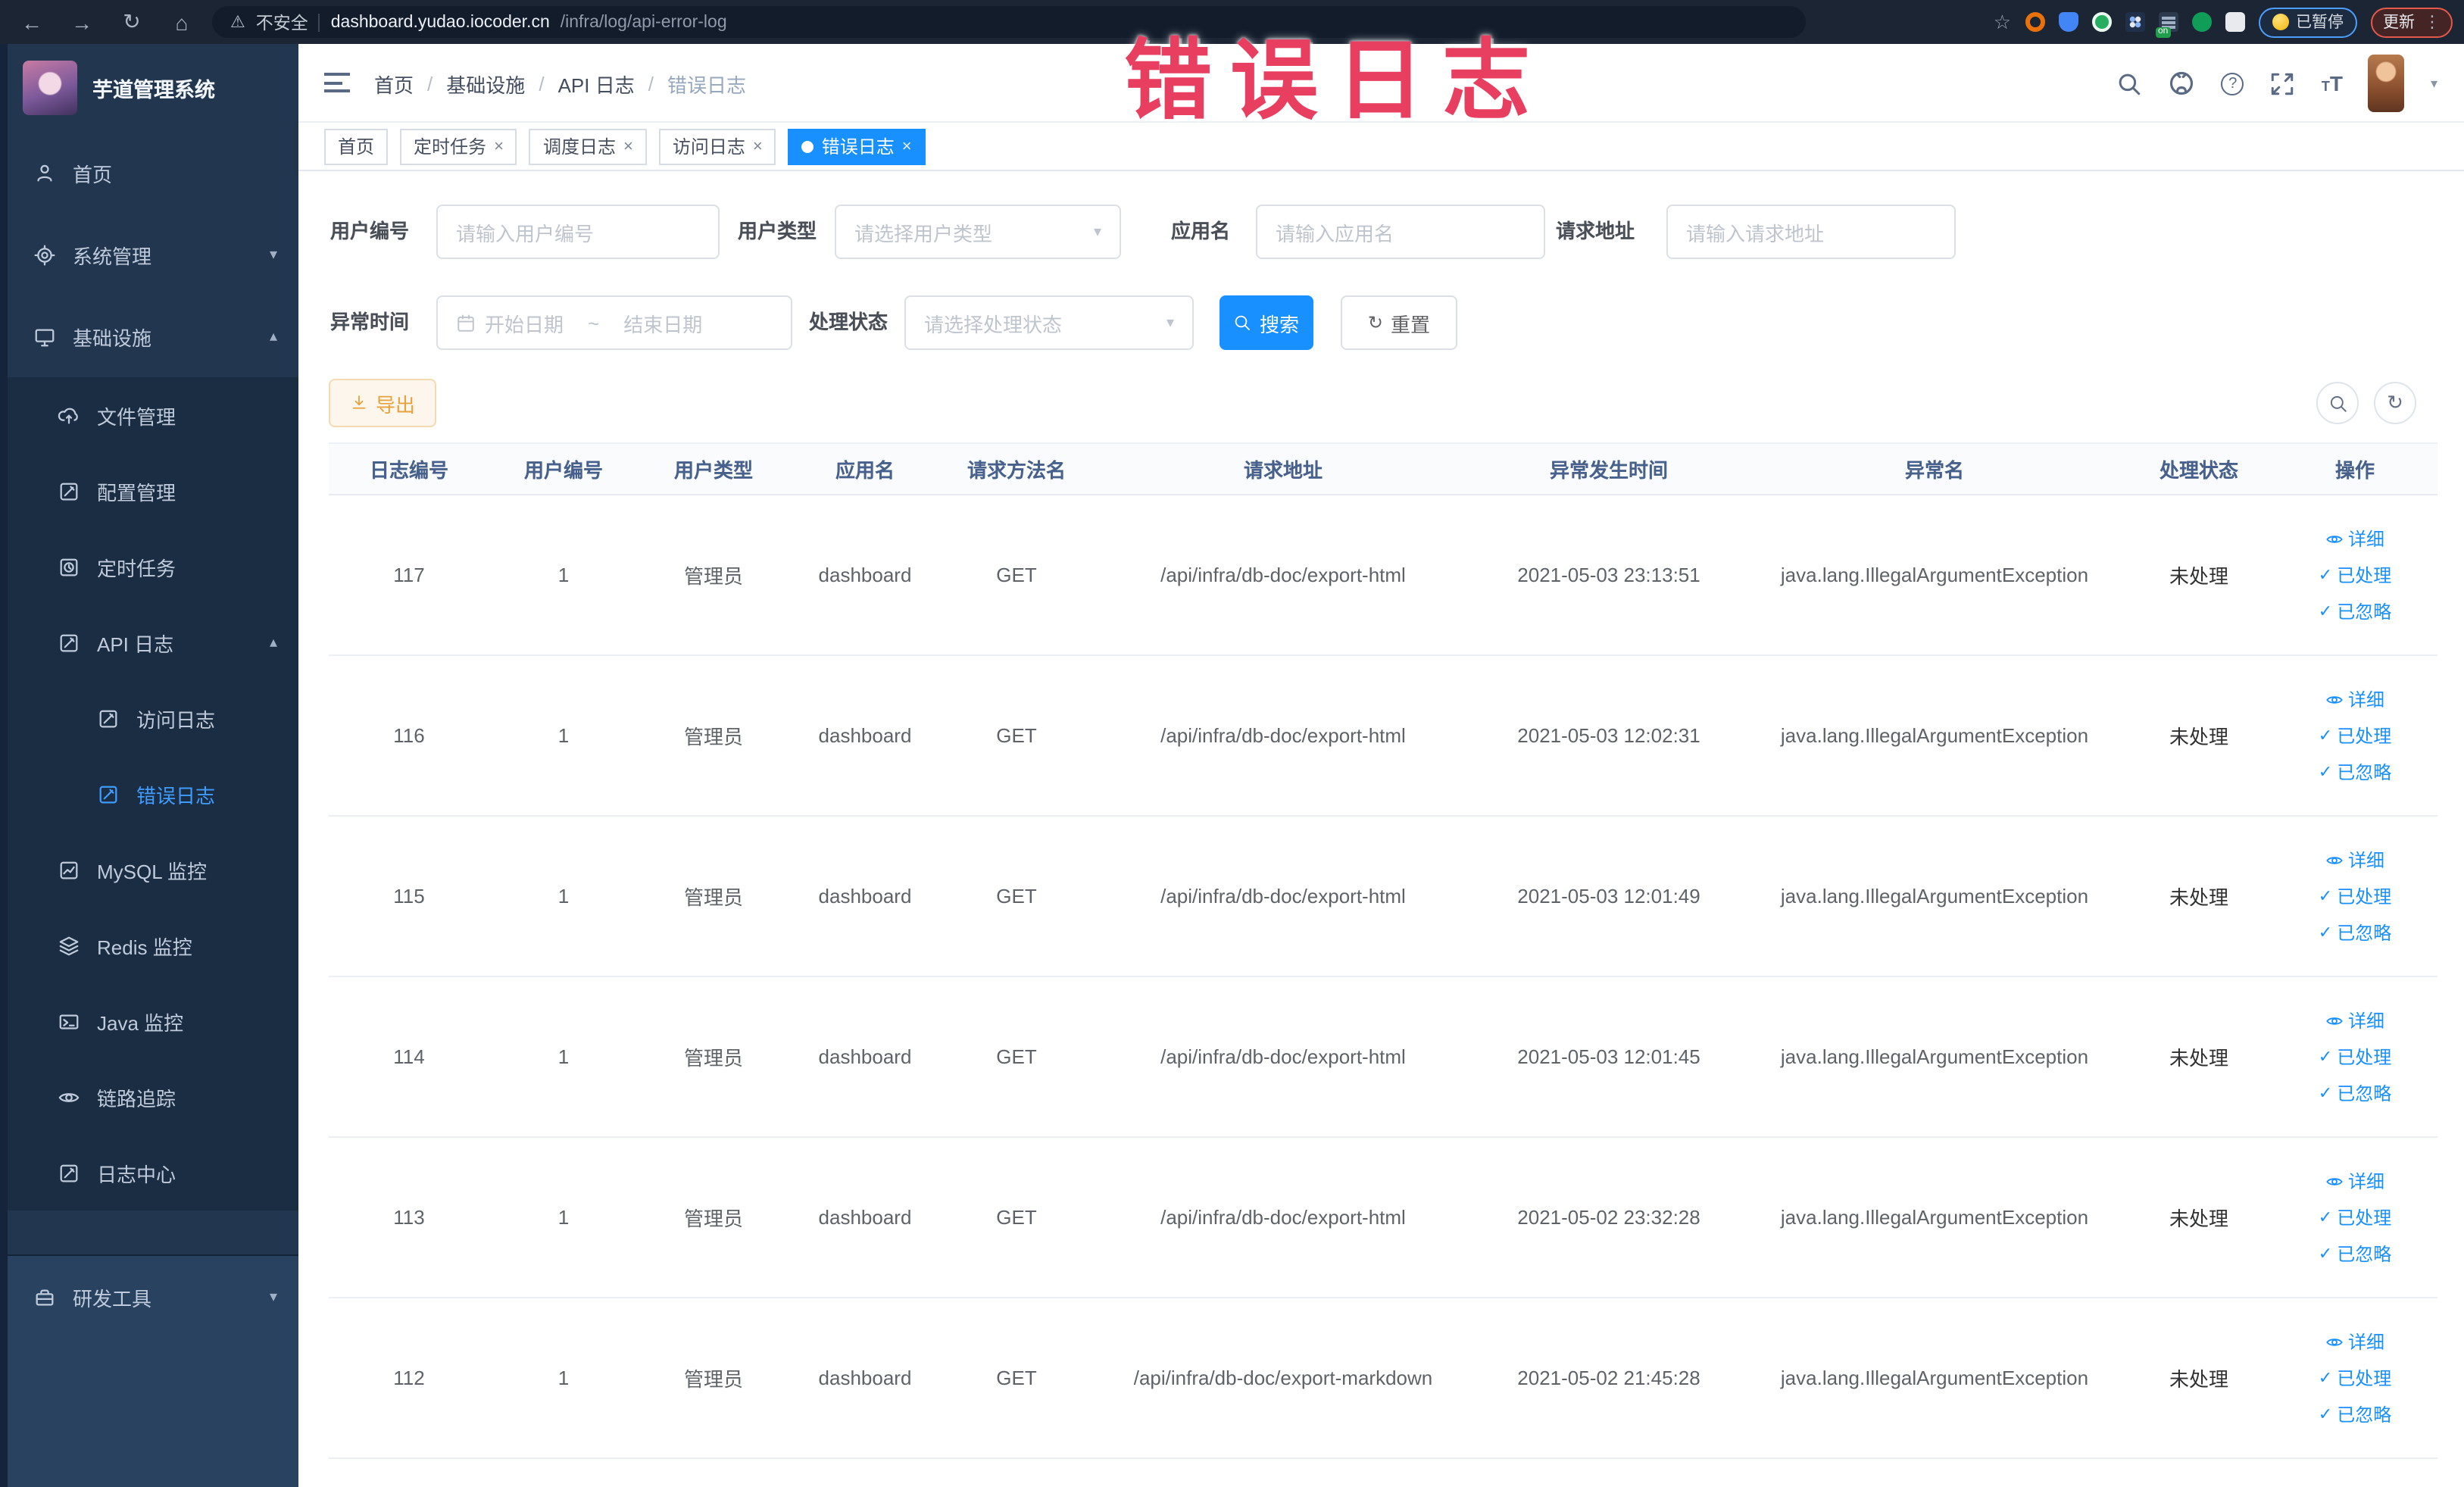 The image size is (2464, 1487). I want to click on search-icon, so click(2130, 83).